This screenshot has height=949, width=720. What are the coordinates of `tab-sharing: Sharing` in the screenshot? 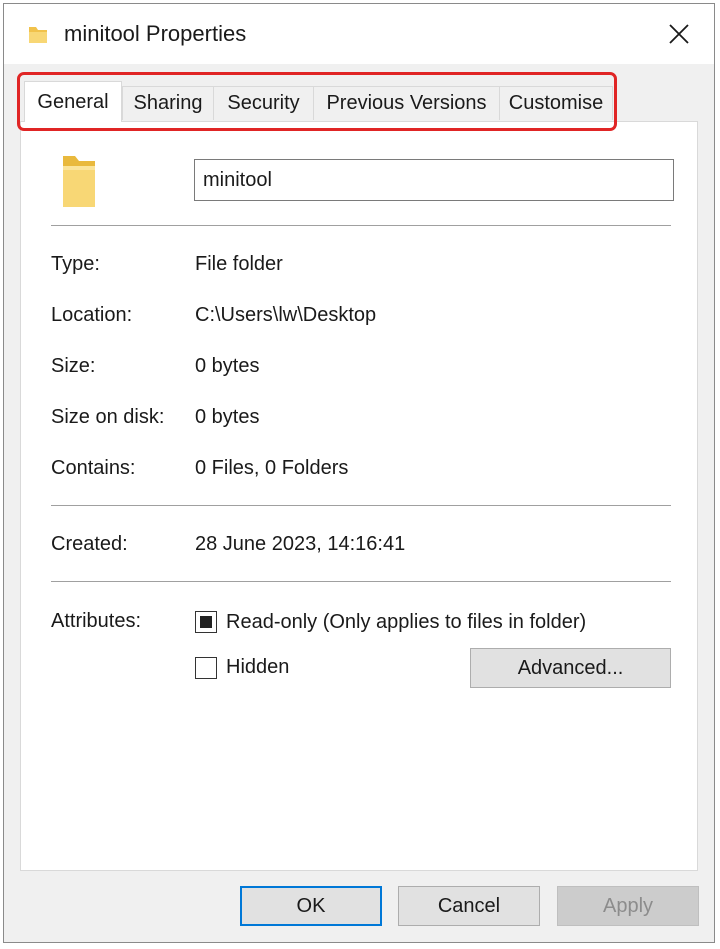 It's located at (168, 103).